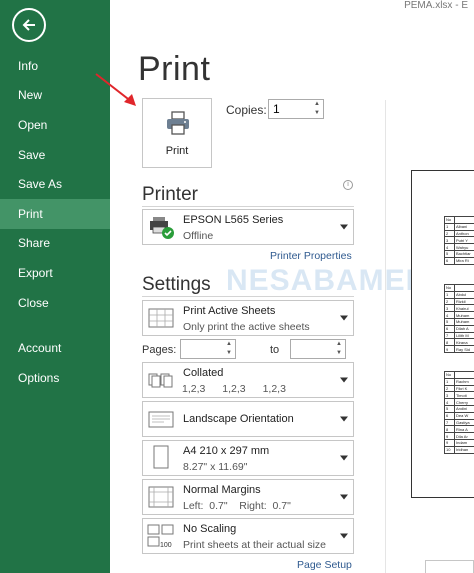 The width and height of the screenshot is (474, 573). Describe the element at coordinates (248, 497) in the screenshot. I see `margins-dropdown: Normal Margins Left: 0.7" Right: 0.7"` at that location.